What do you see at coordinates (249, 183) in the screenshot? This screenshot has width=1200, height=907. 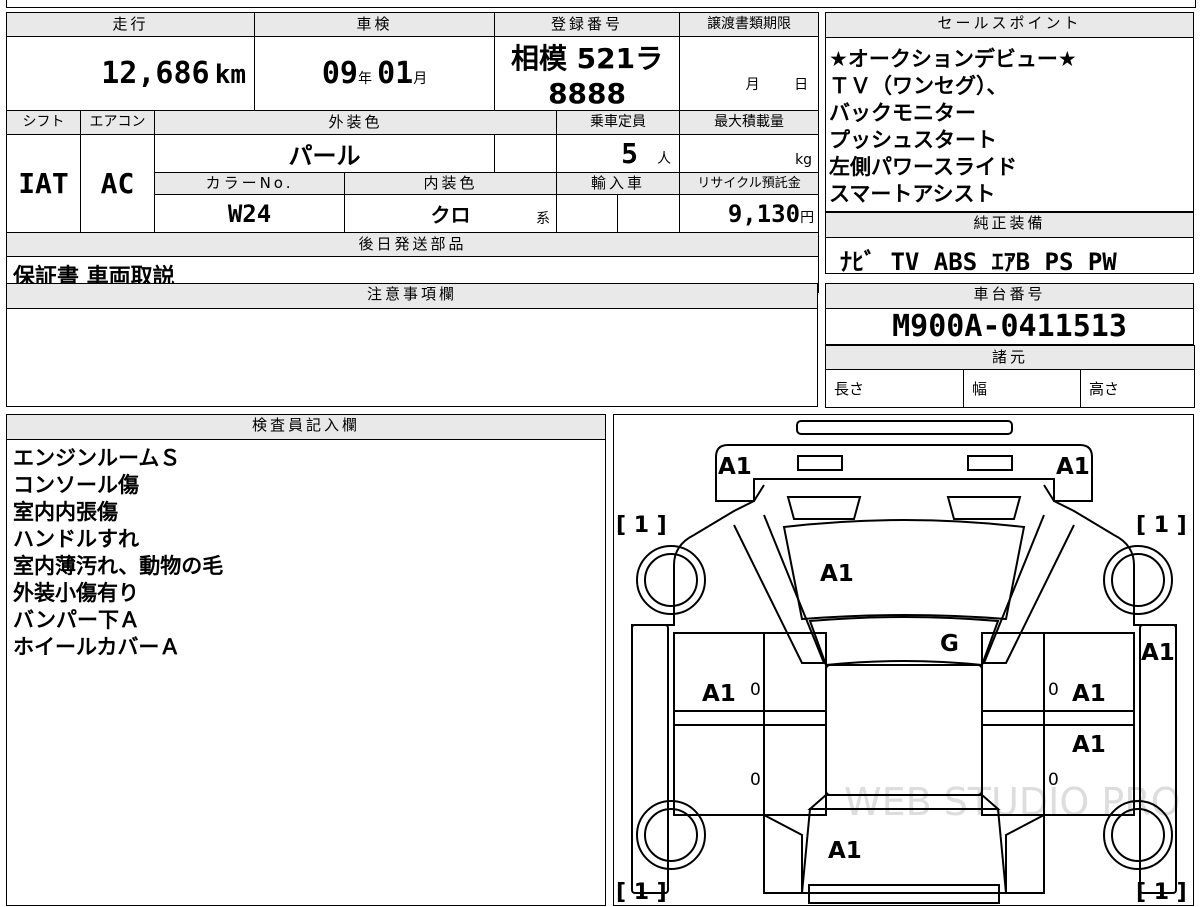 I see `color-no-label: カラーNo.` at bounding box center [249, 183].